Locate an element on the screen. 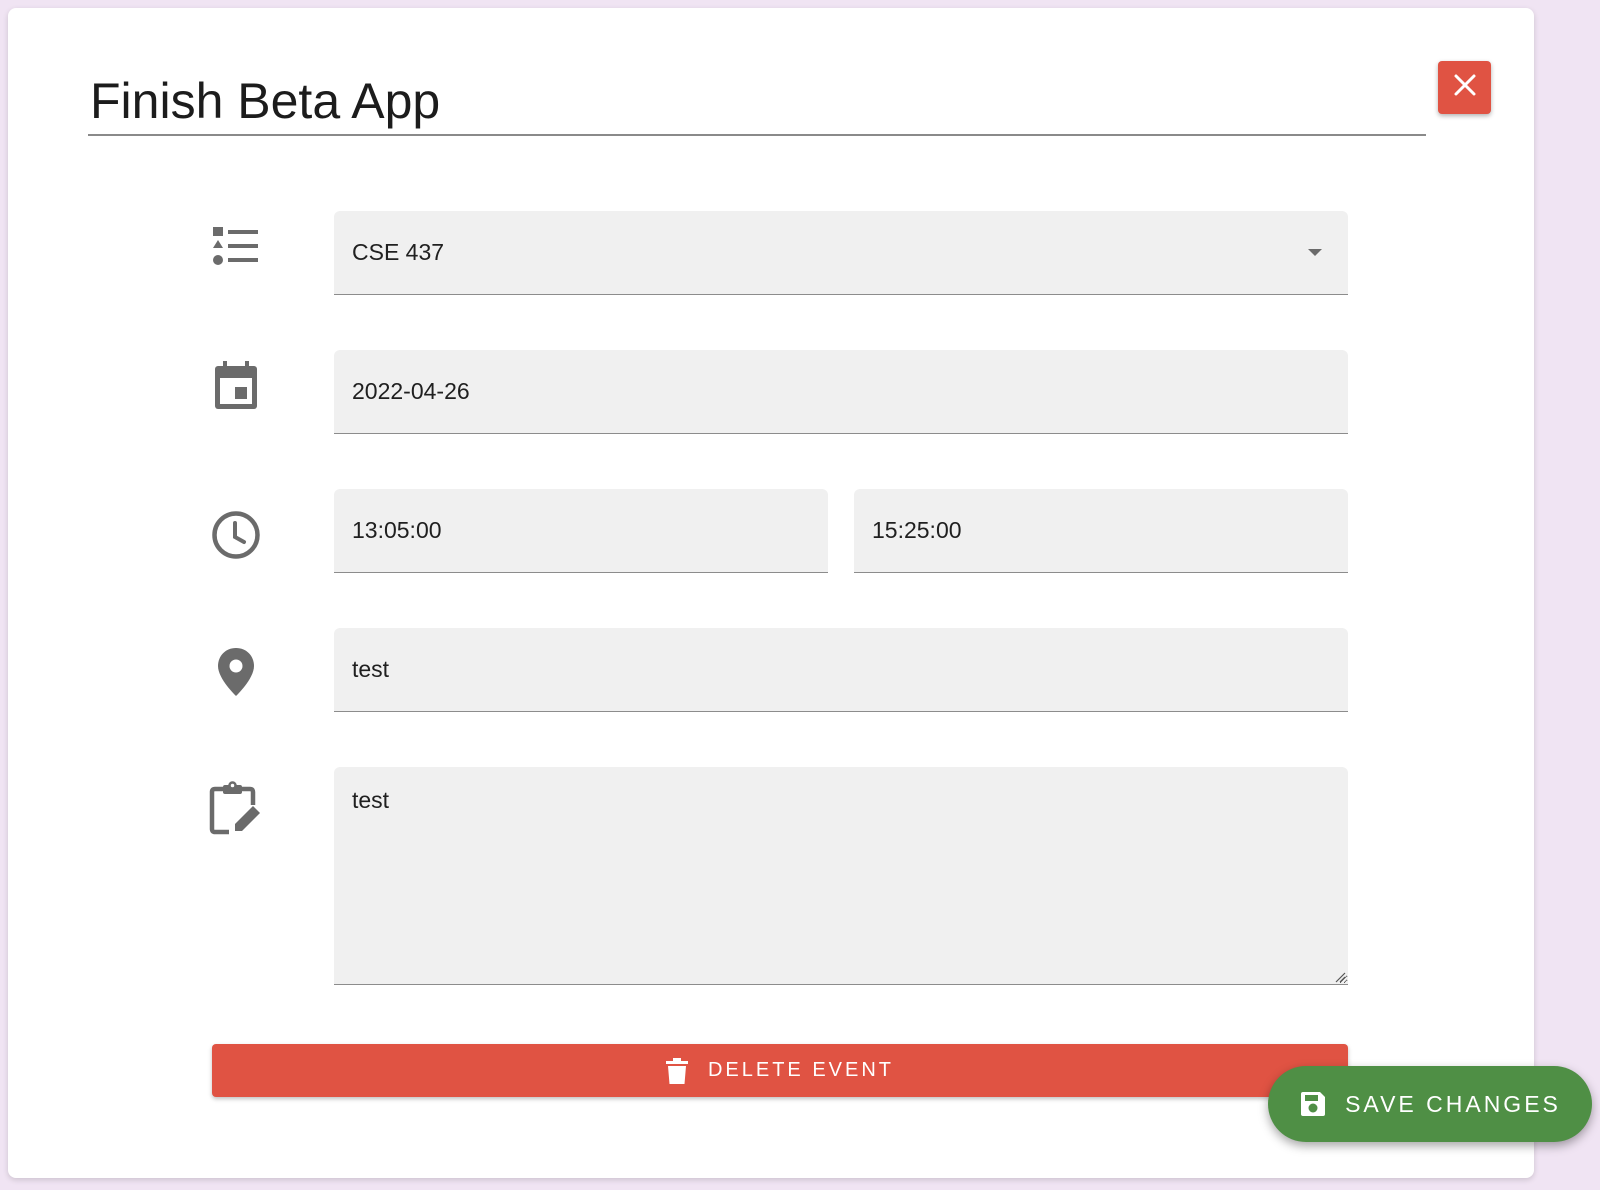 This screenshot has width=1600, height=1190. clipboard-edit-icon is located at coordinates (236, 808).